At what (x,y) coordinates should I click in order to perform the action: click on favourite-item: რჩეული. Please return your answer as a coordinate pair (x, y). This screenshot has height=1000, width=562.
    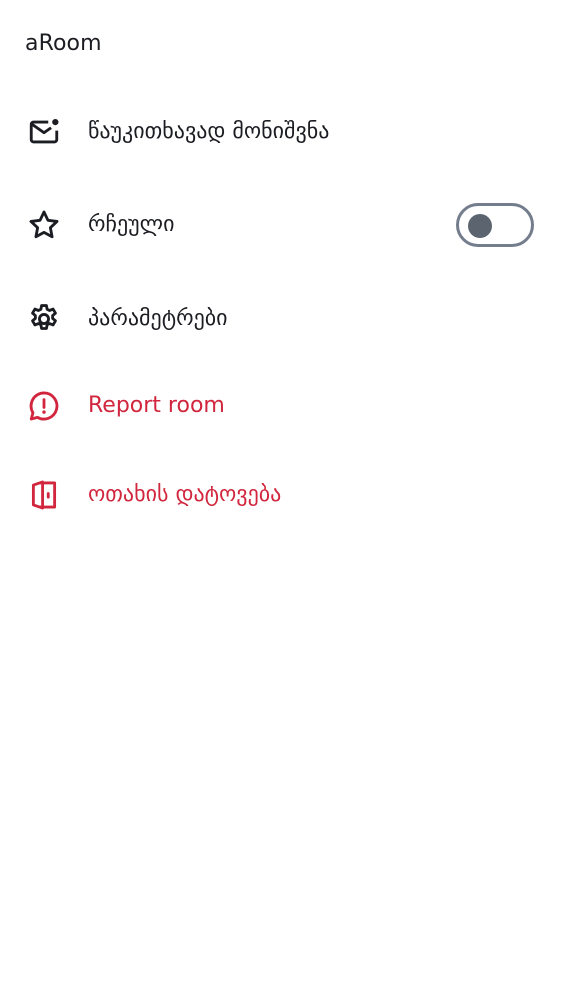
    Looking at the image, I should click on (281, 225).